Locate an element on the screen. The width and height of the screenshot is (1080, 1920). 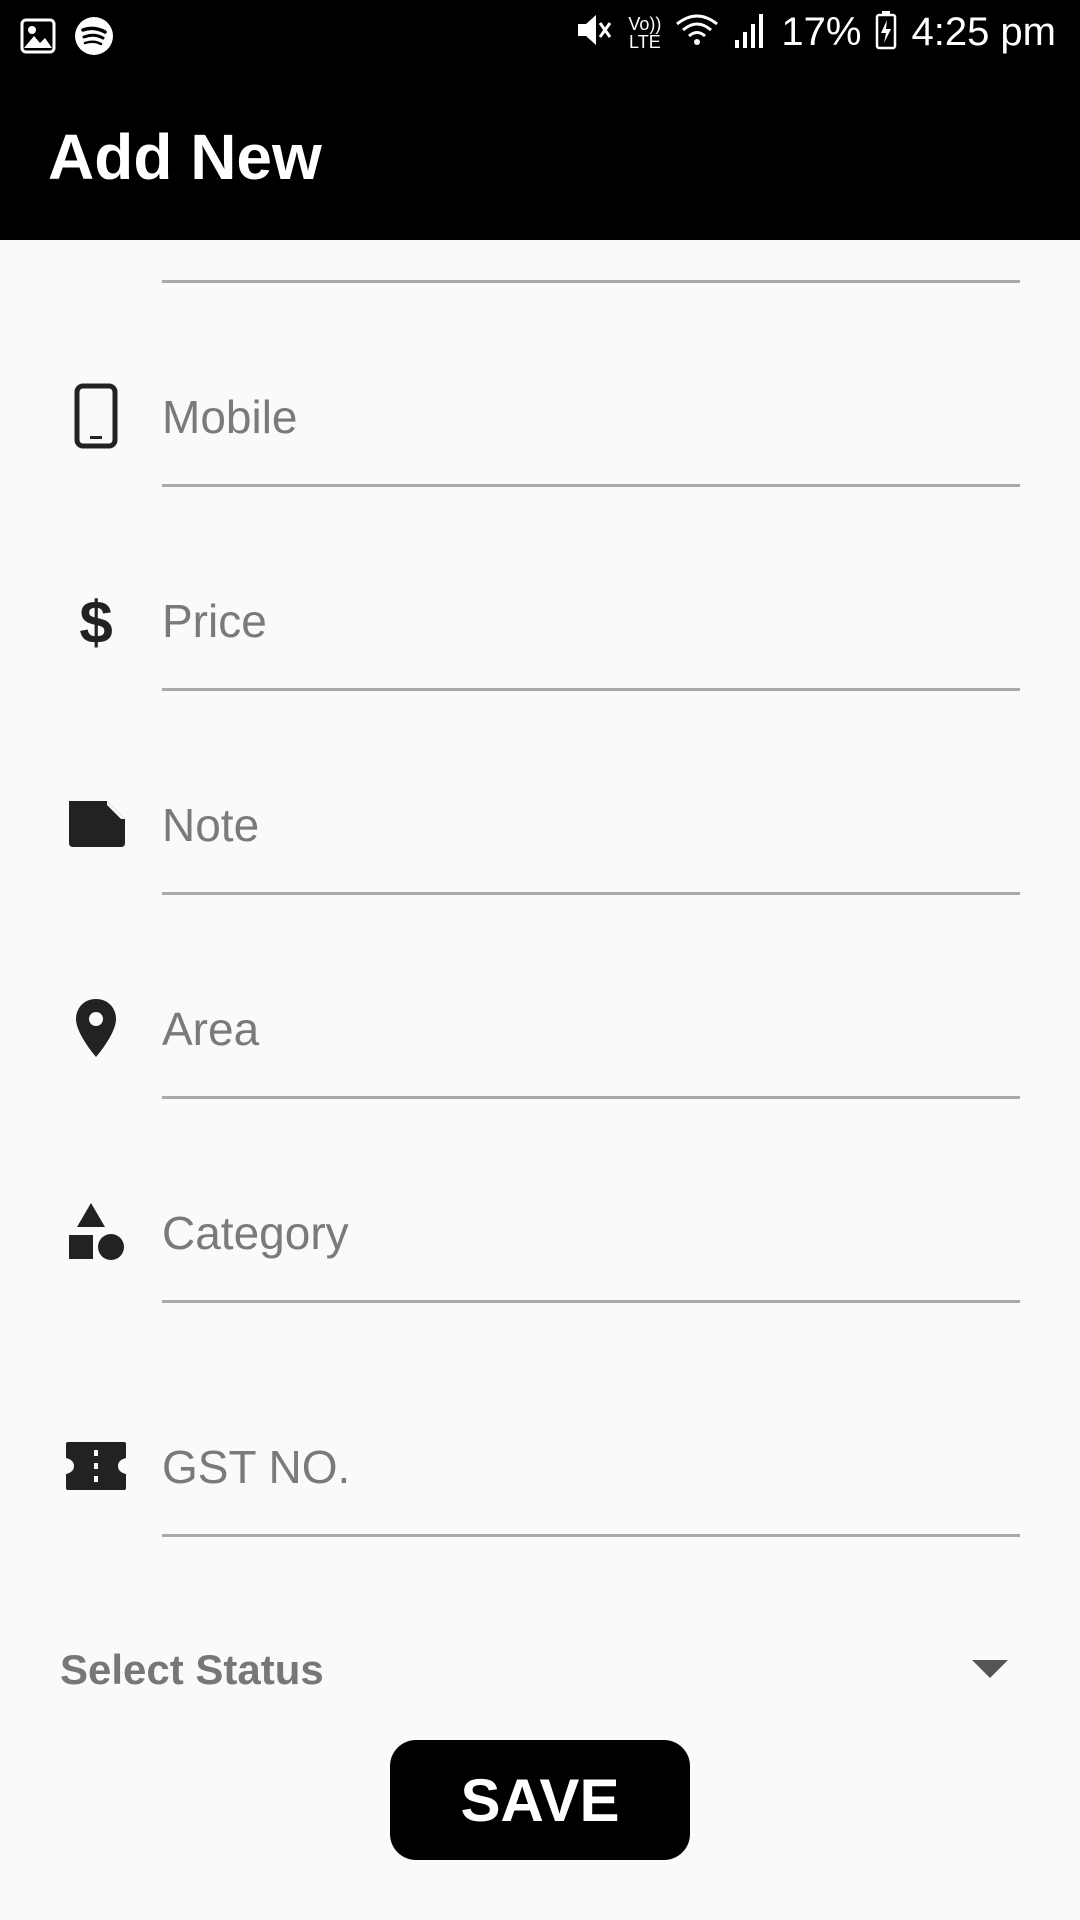
note-underline is located at coordinates (591, 893).